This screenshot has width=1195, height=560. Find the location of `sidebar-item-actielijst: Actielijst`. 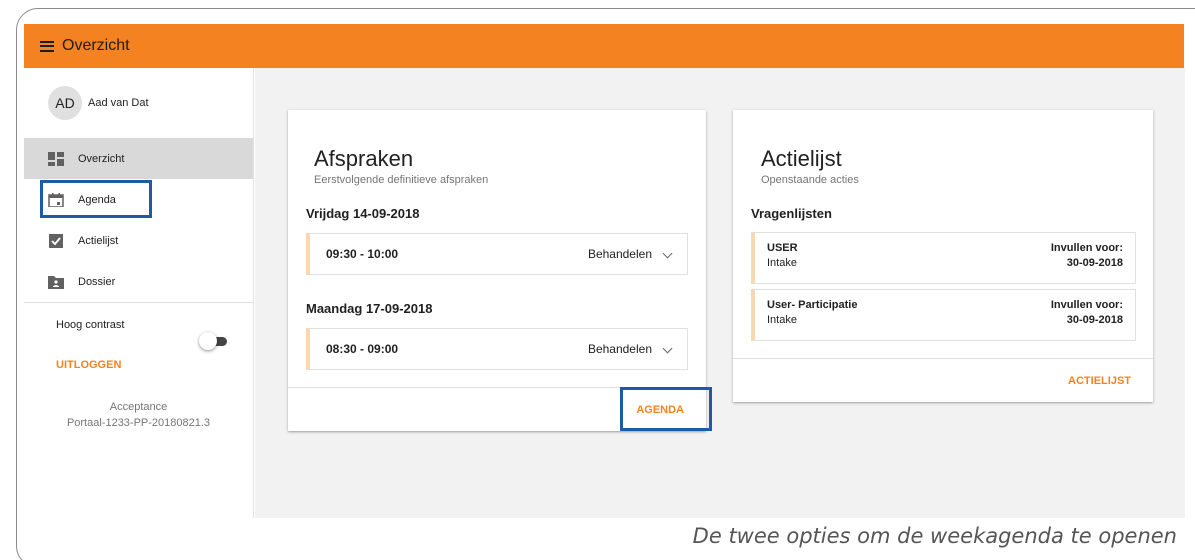

sidebar-item-actielijst: Actielijst is located at coordinates (138, 240).